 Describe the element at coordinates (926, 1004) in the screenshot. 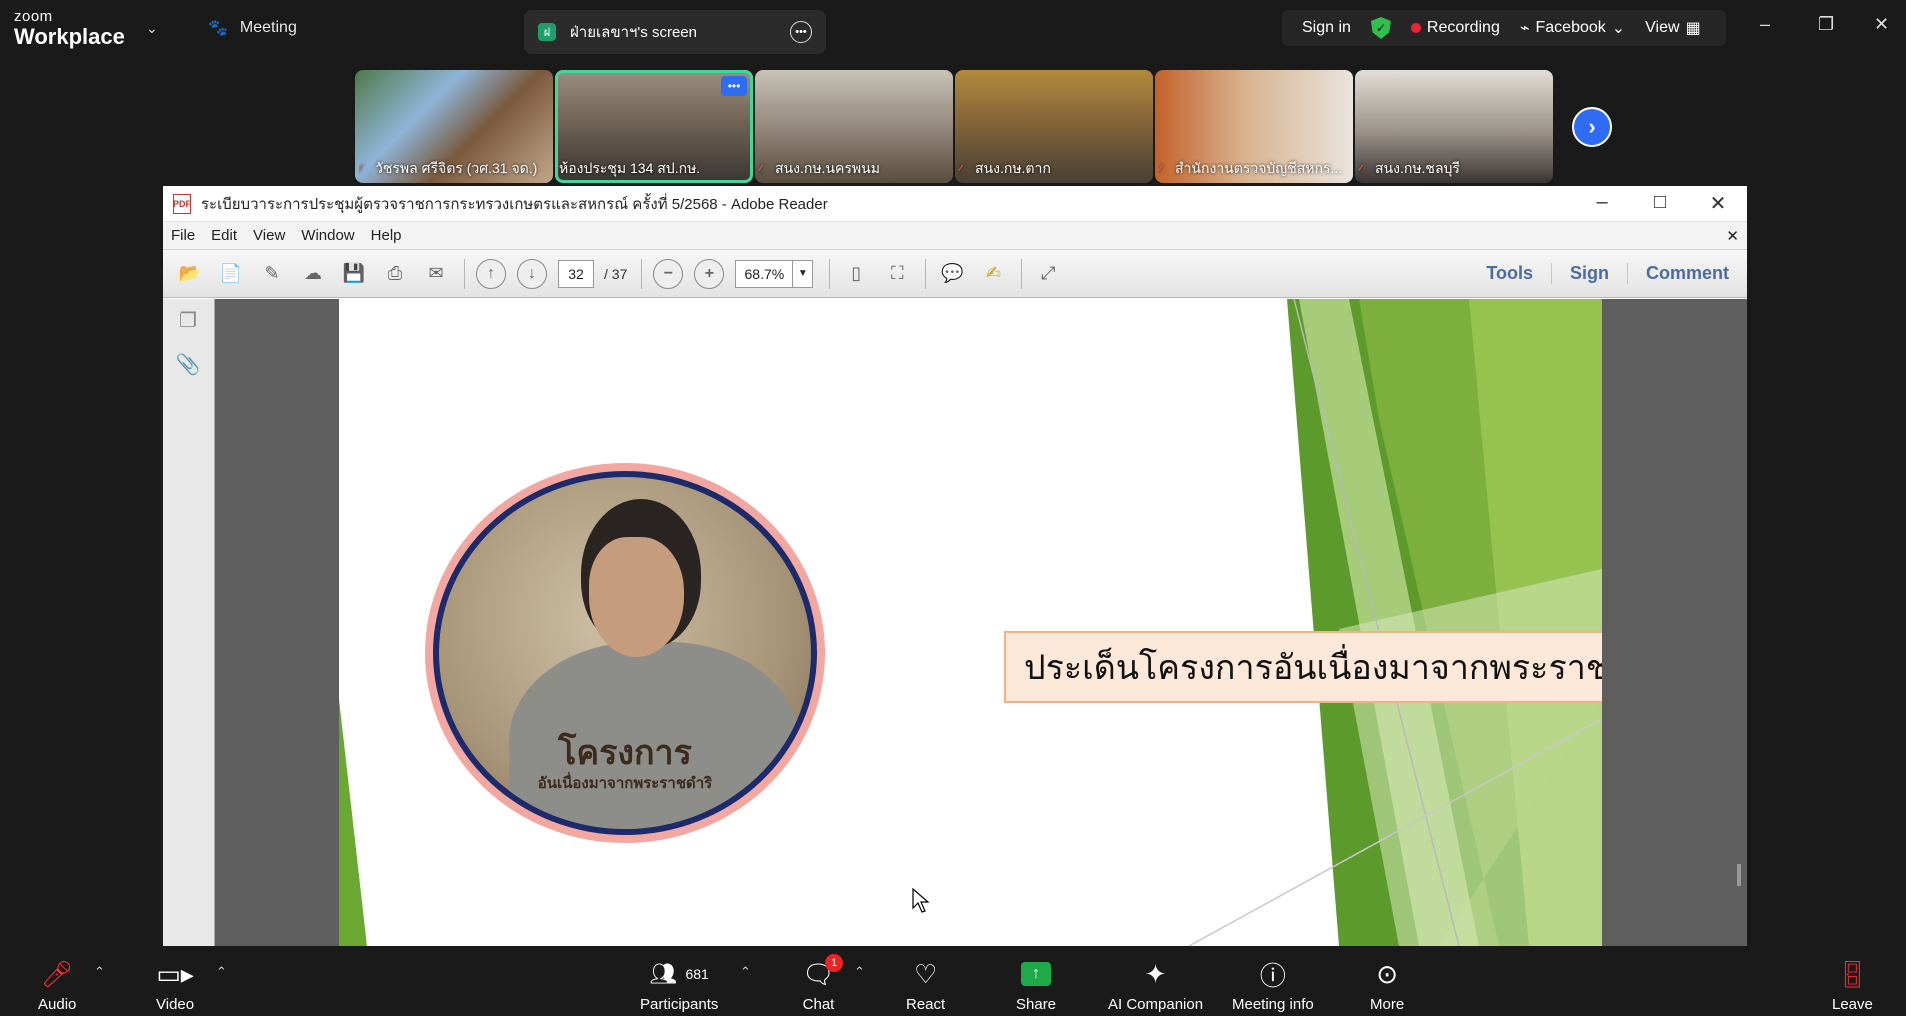

I see `react-label: React` at that location.